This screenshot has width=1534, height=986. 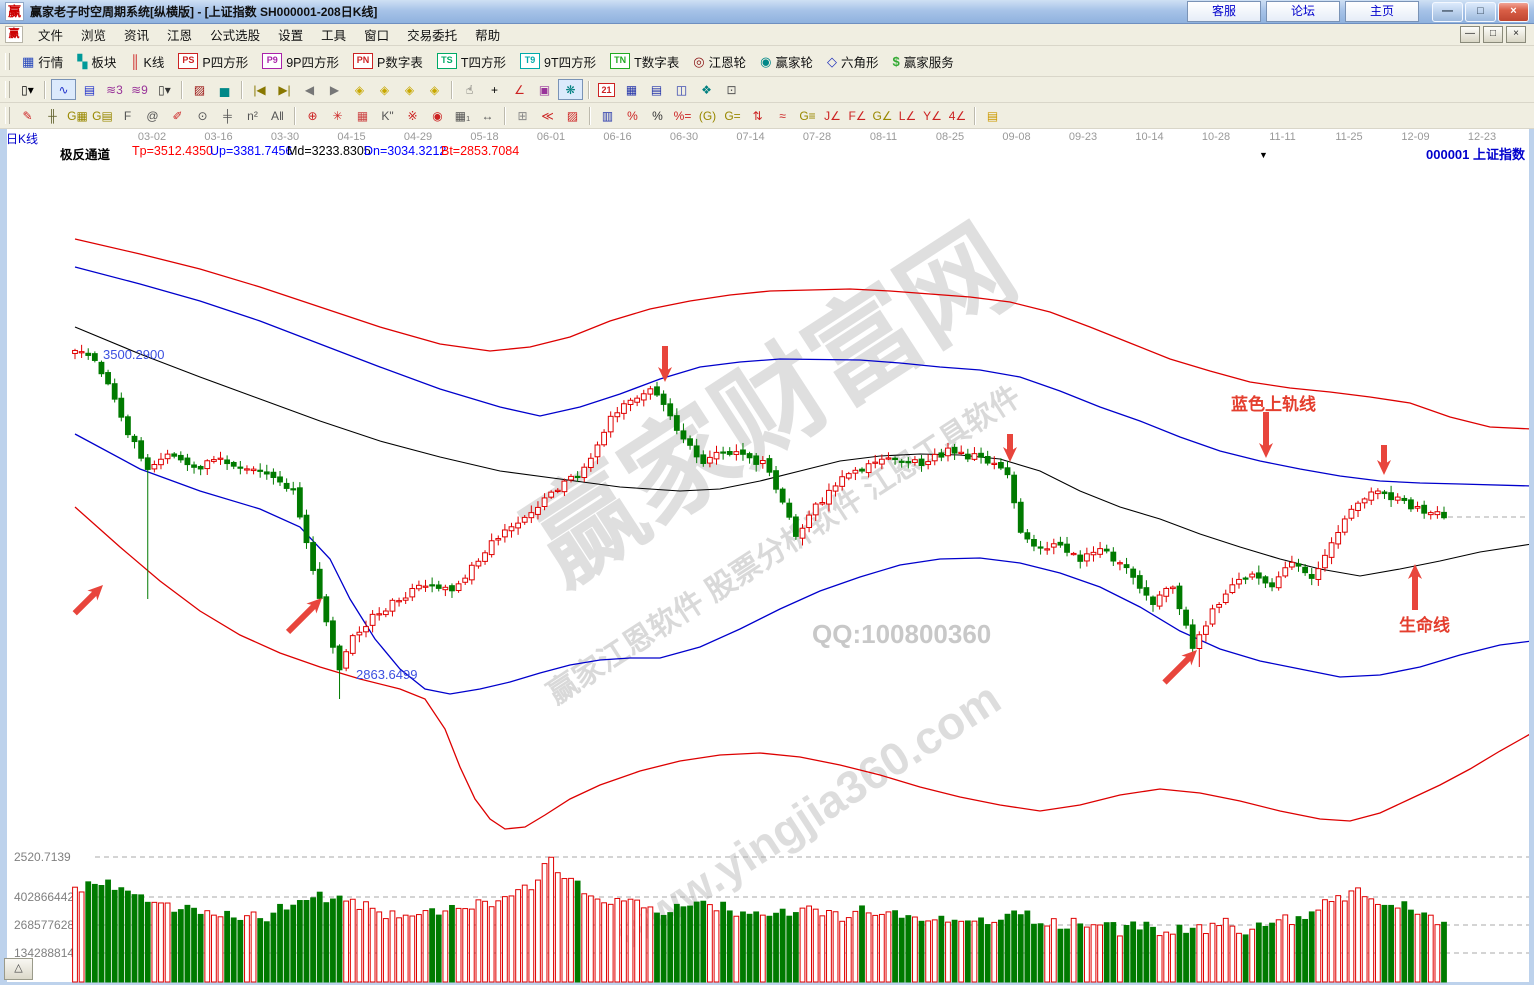 I want to click on highlight-region-icon: ▨, so click(x=199, y=90).